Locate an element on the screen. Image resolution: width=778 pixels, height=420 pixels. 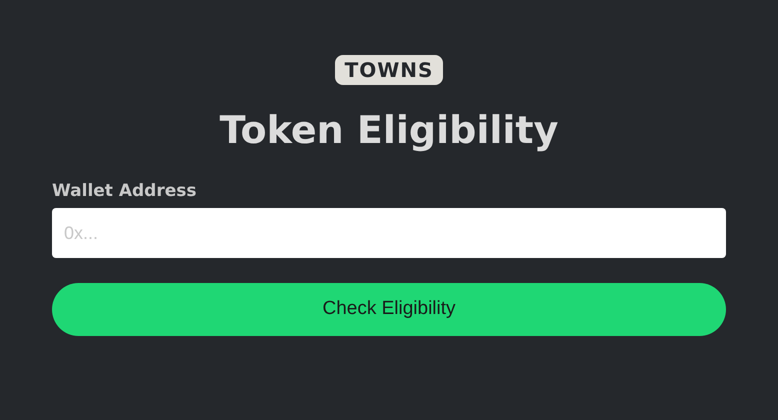
logo: TOWNS is located at coordinates (389, 70).